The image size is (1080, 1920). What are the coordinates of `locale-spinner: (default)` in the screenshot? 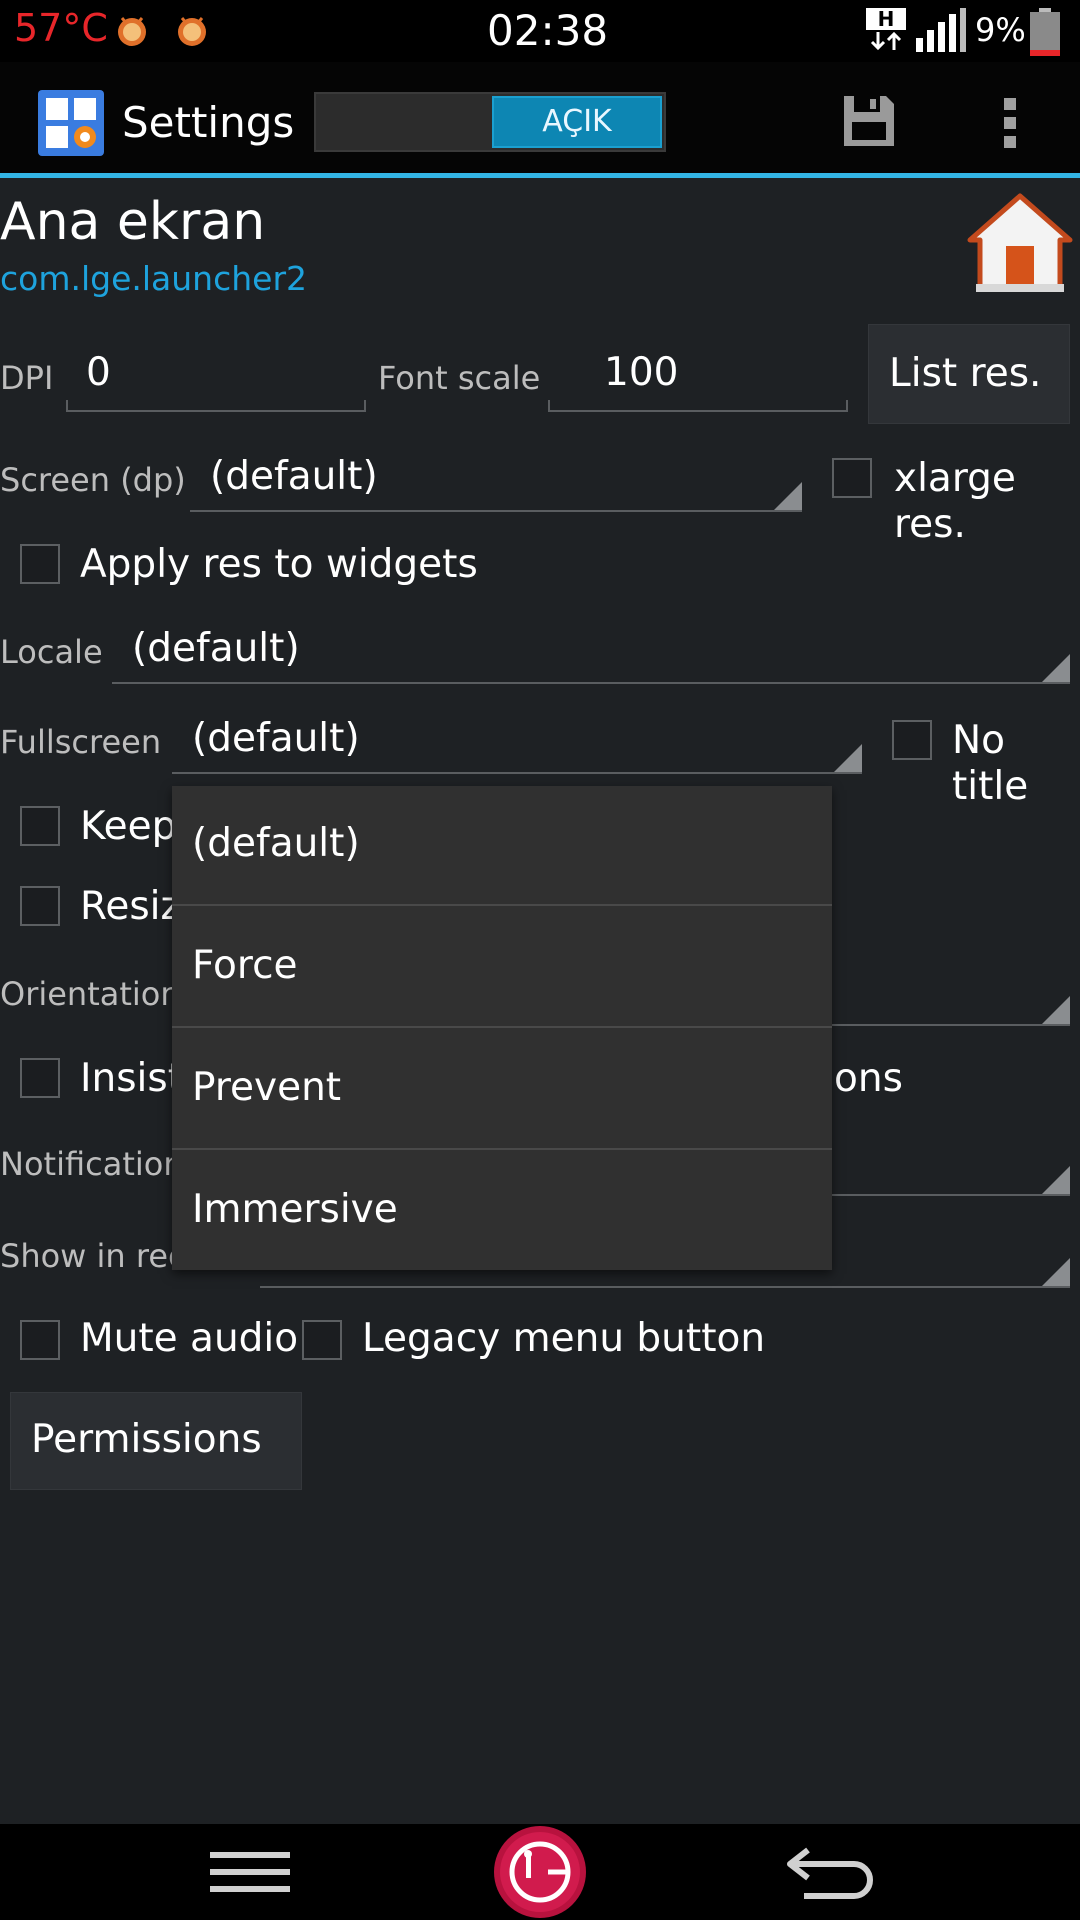 It's located at (591, 652).